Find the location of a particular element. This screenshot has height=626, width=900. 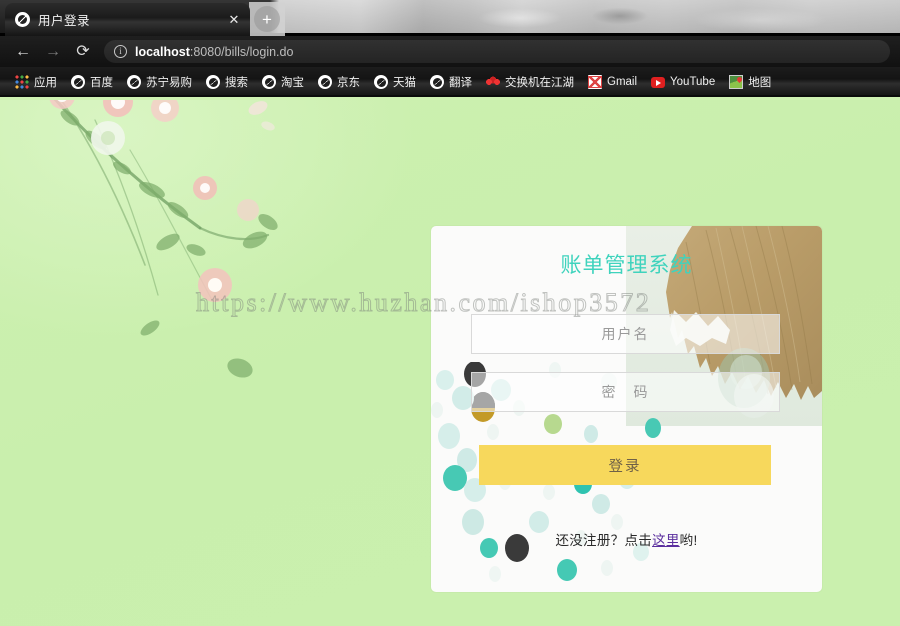

bookmark-apps: 应用 is located at coordinates (36, 82).